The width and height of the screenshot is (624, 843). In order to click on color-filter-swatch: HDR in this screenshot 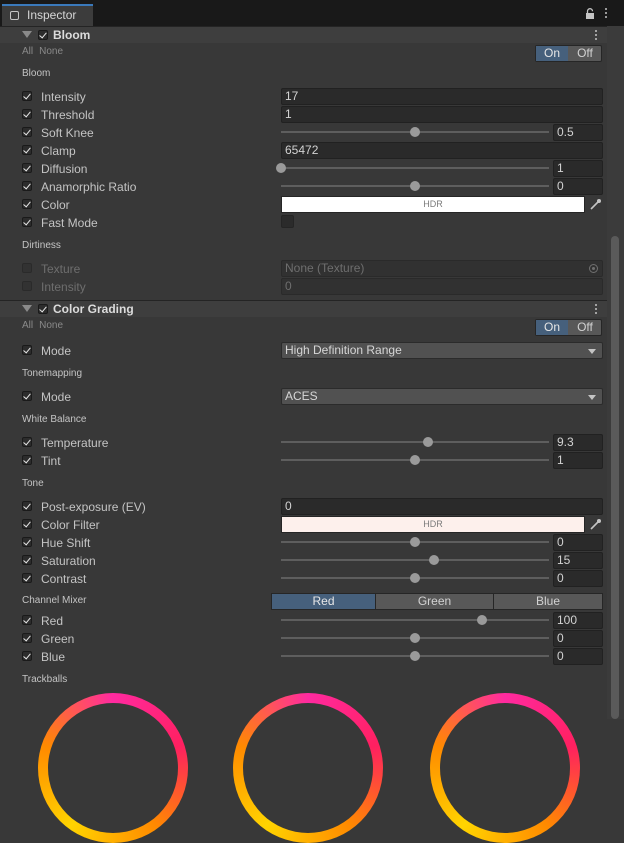, I will do `click(433, 524)`.